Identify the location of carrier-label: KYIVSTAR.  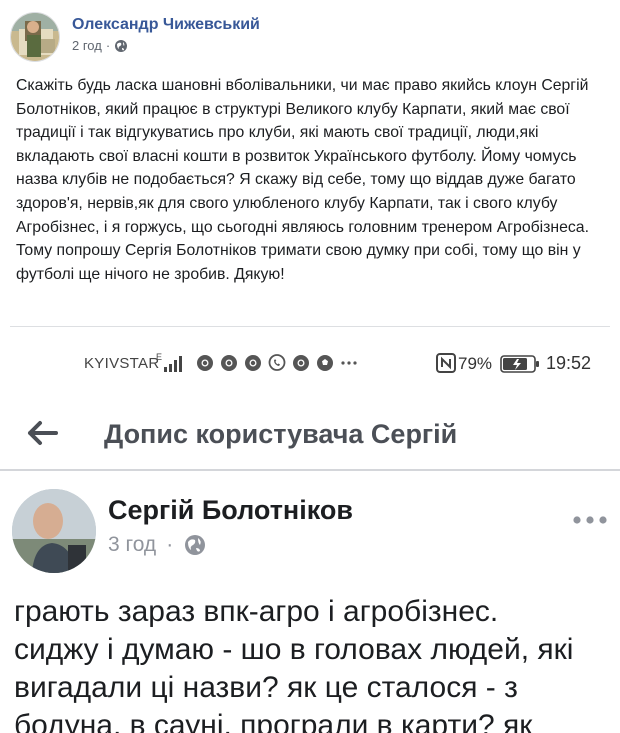
(122, 363).